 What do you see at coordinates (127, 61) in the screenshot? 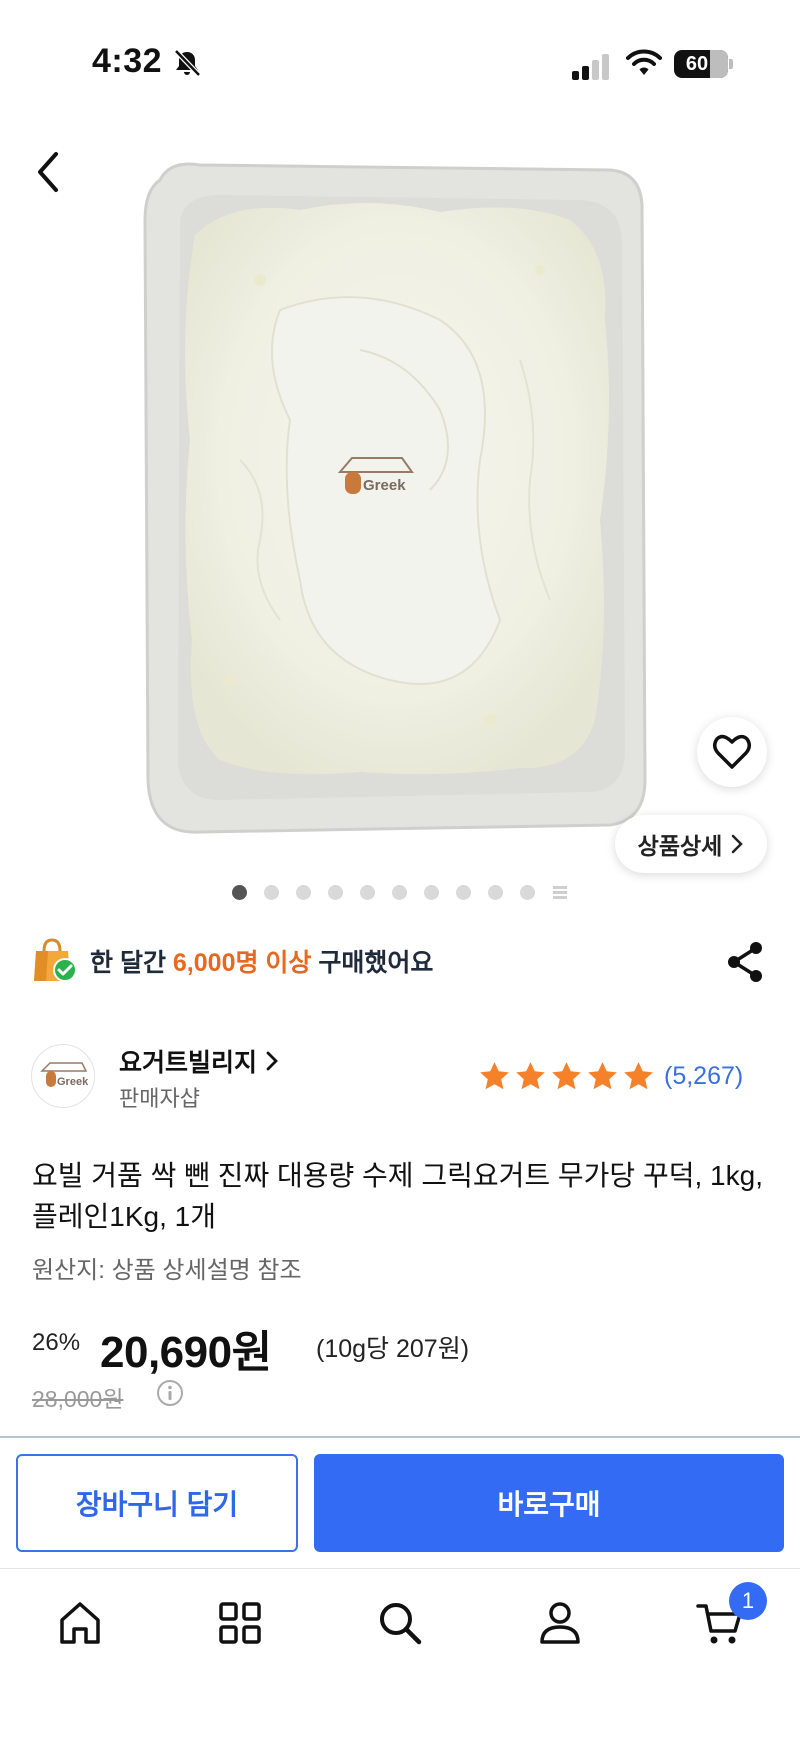
I see `status-time: 4:32` at bounding box center [127, 61].